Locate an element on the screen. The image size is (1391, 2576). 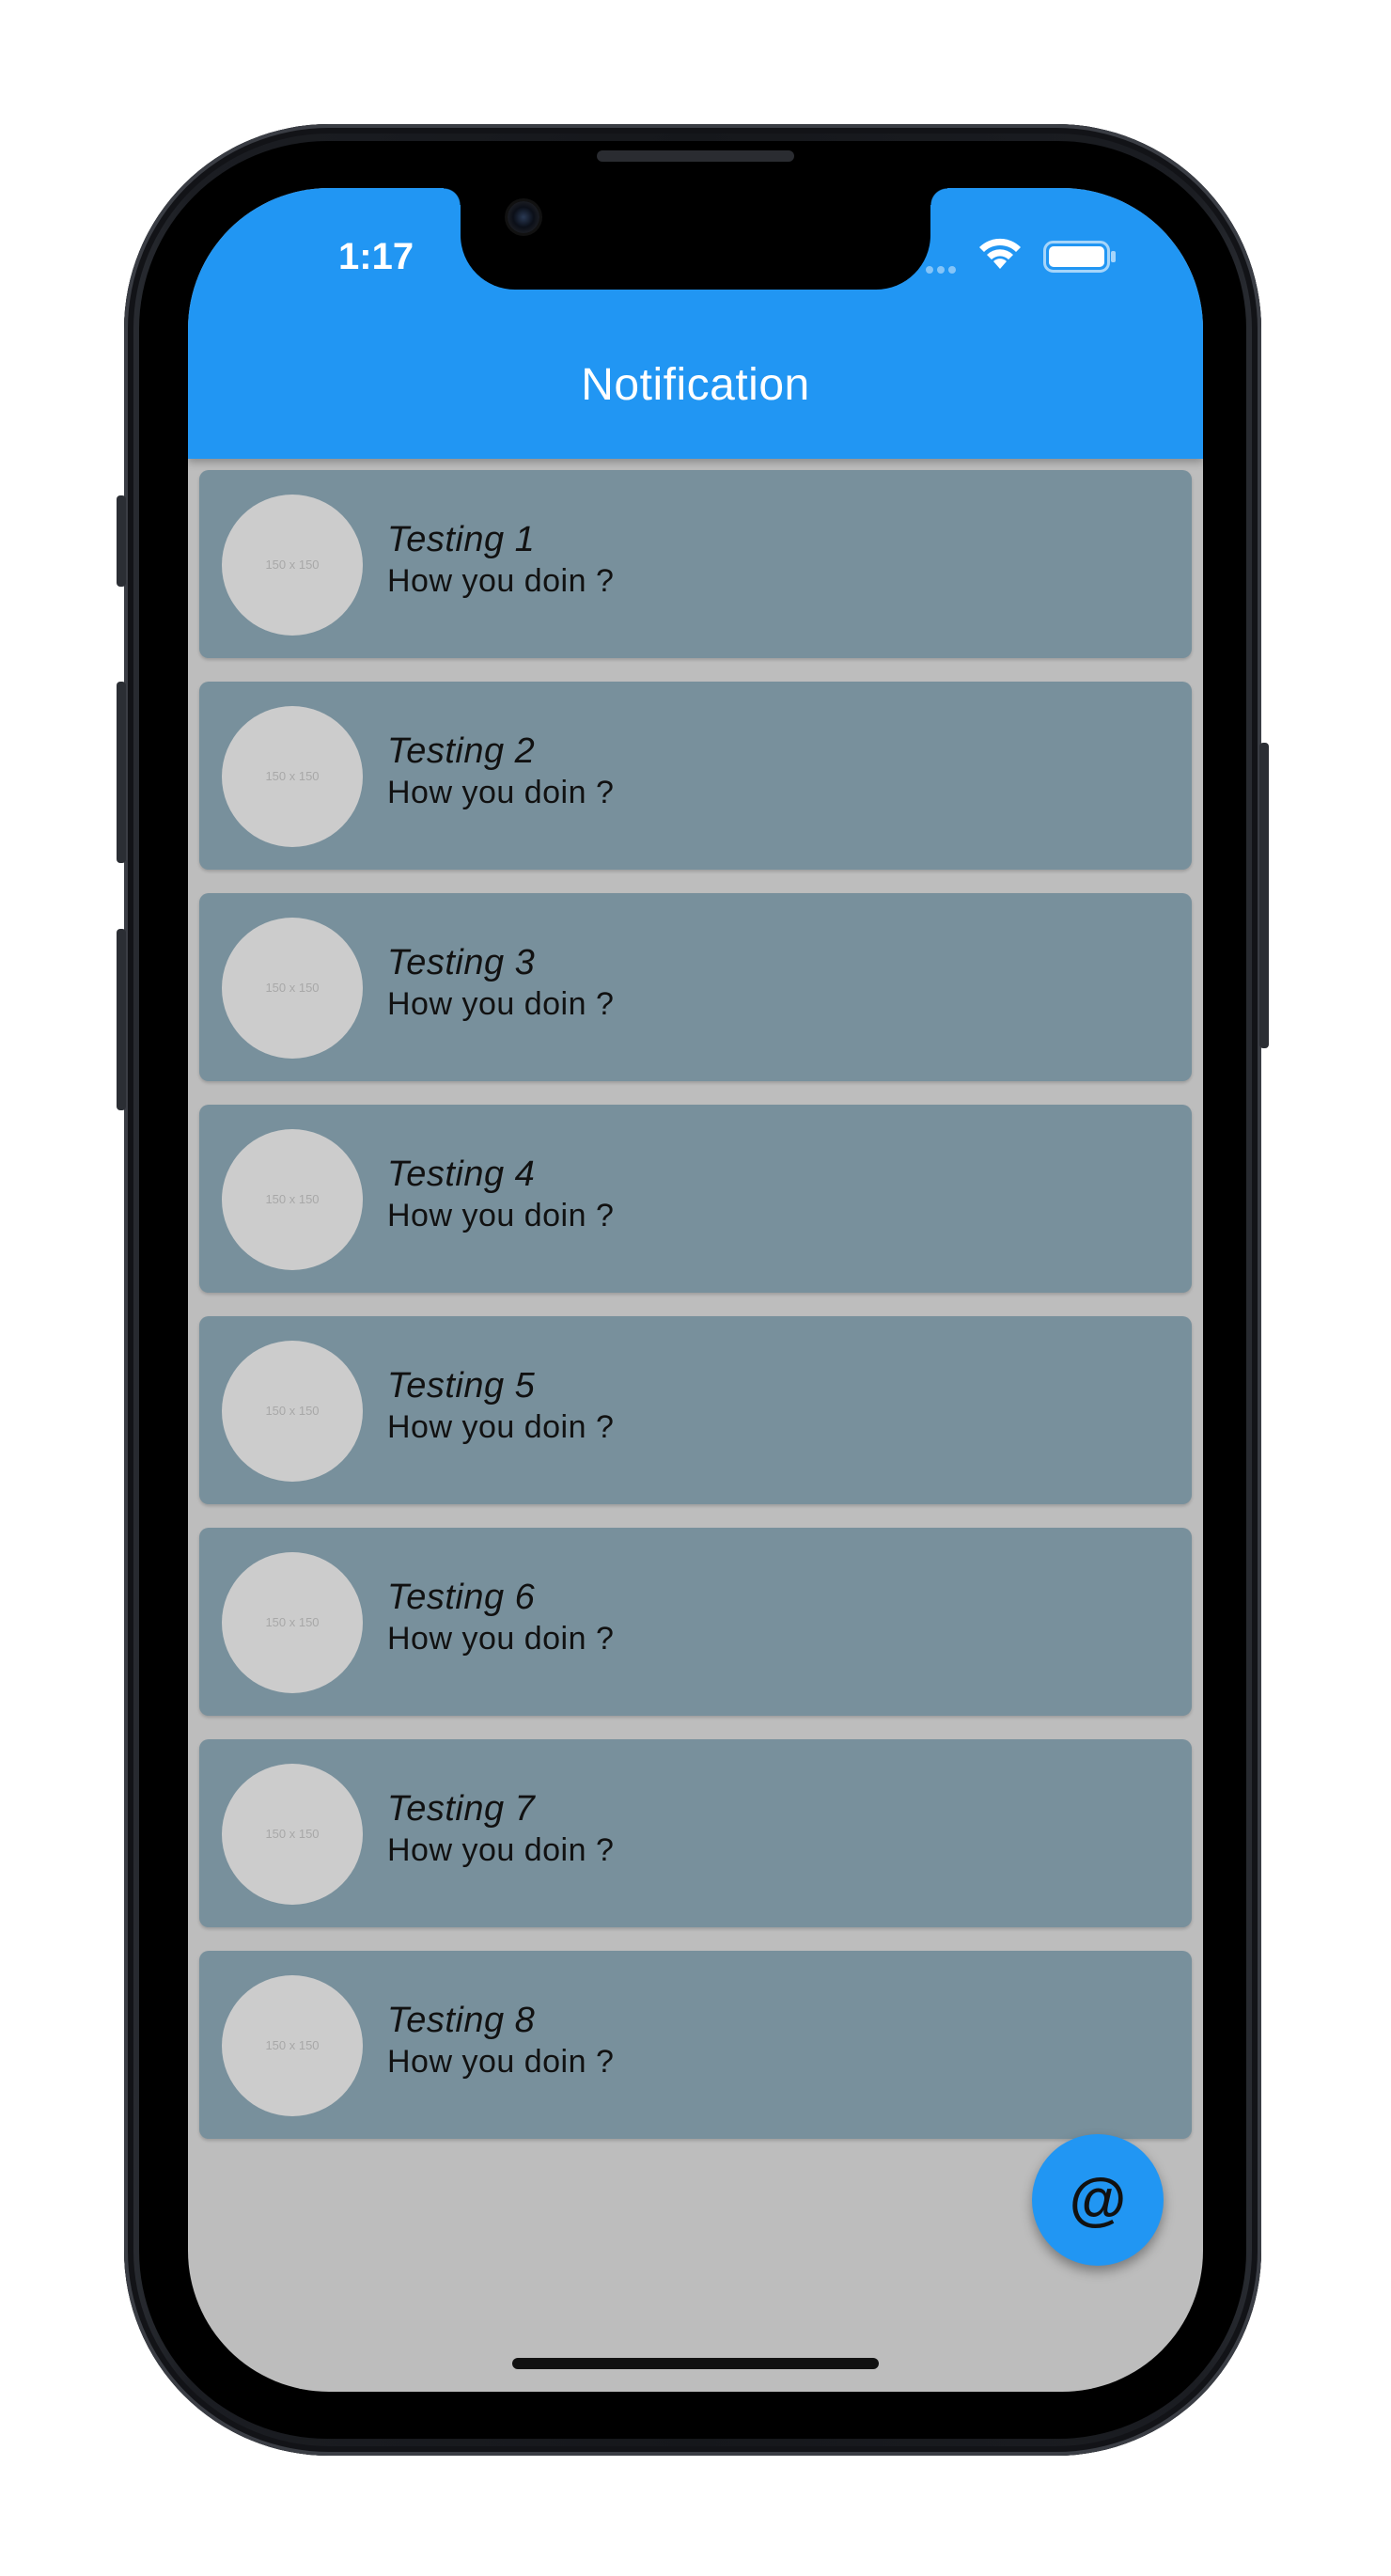
list-item: 150 x 150 Testing 1 How you doin ? is located at coordinates (696, 564).